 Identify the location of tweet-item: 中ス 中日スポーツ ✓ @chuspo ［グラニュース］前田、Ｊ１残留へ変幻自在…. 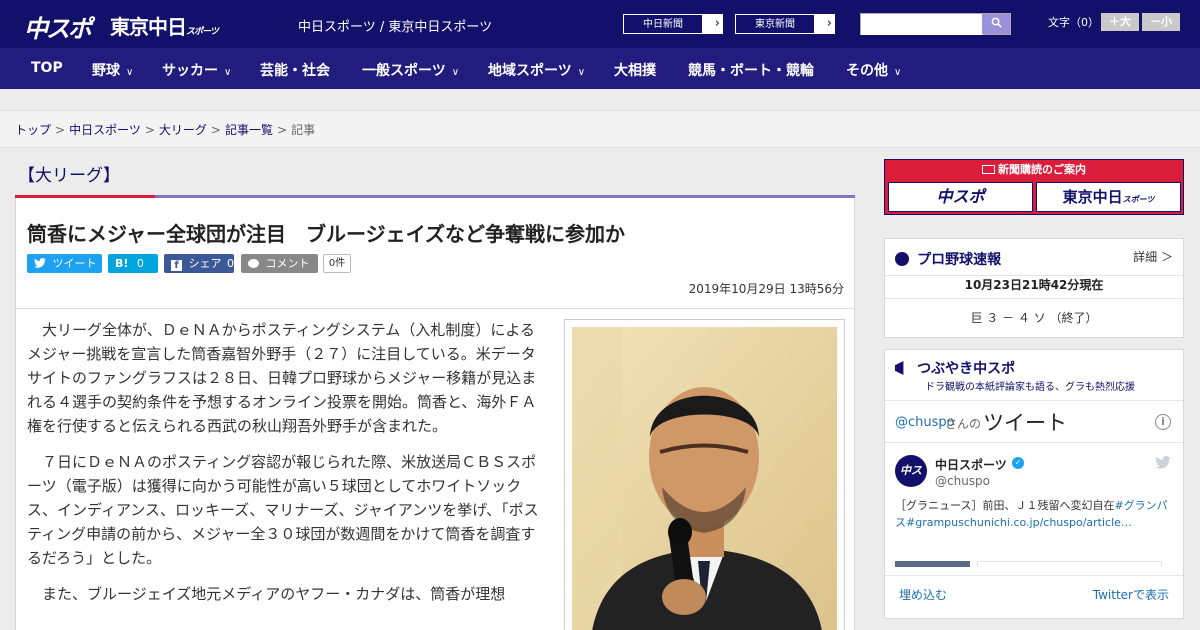
(1034, 504).